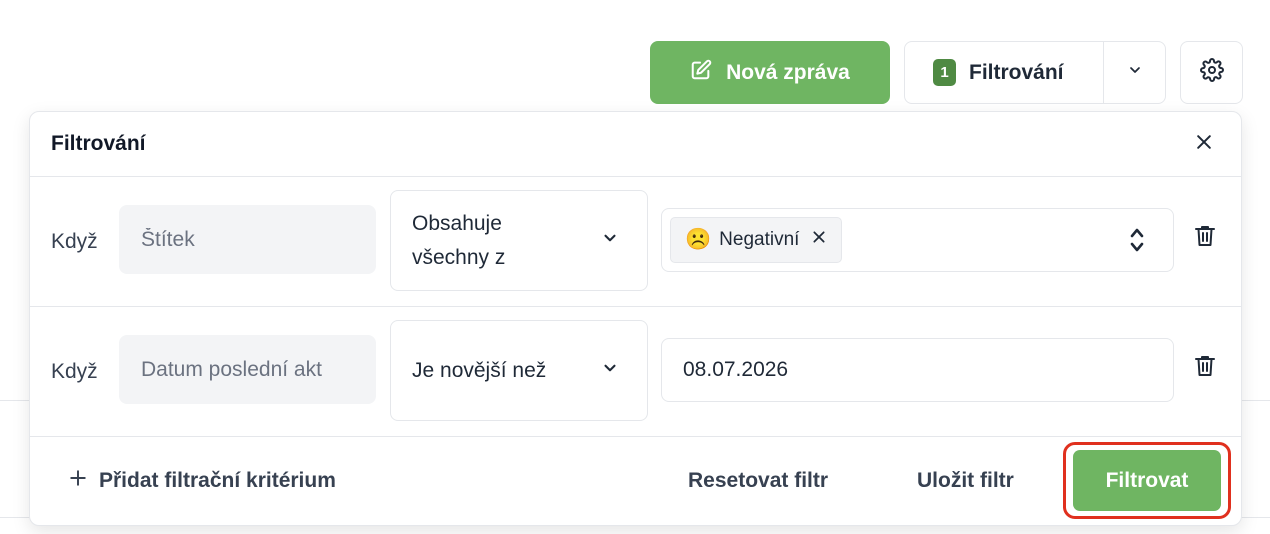 Image resolution: width=1270 pixels, height=534 pixels. Describe the element at coordinates (1137, 240) in the screenshot. I see `chevron-up-down-icon` at that location.